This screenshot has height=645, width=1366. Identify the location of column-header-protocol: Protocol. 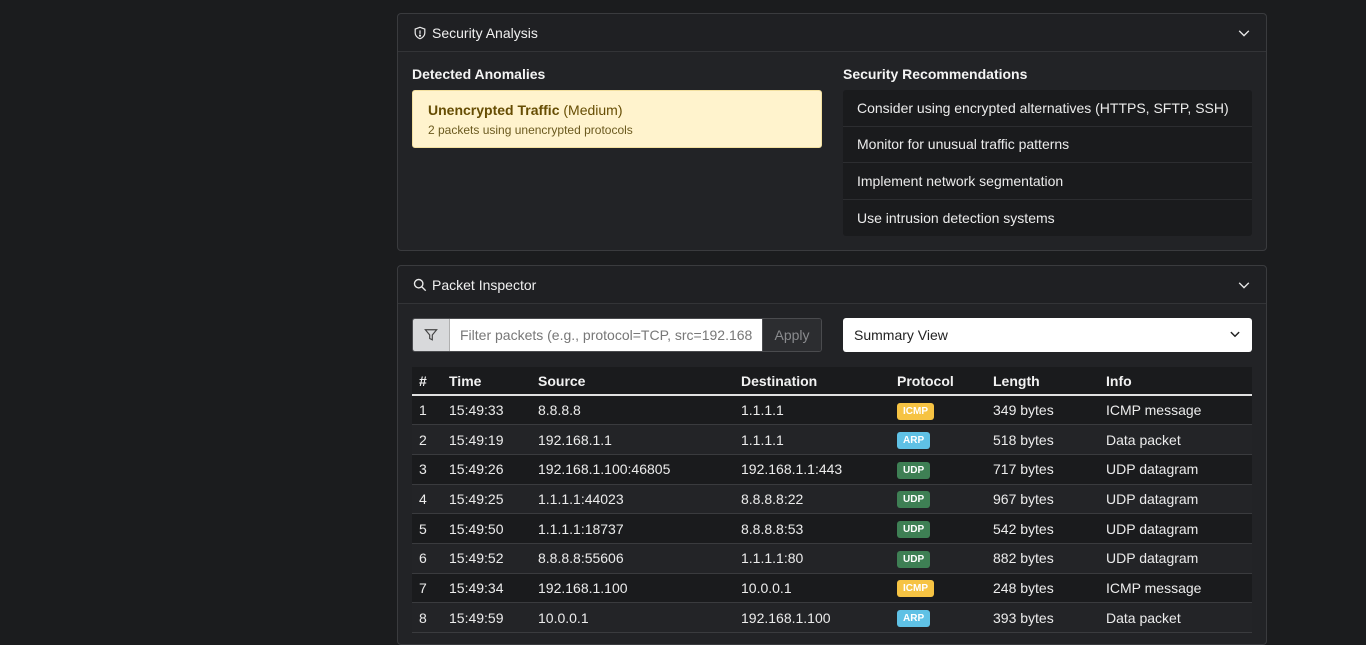
(938, 381).